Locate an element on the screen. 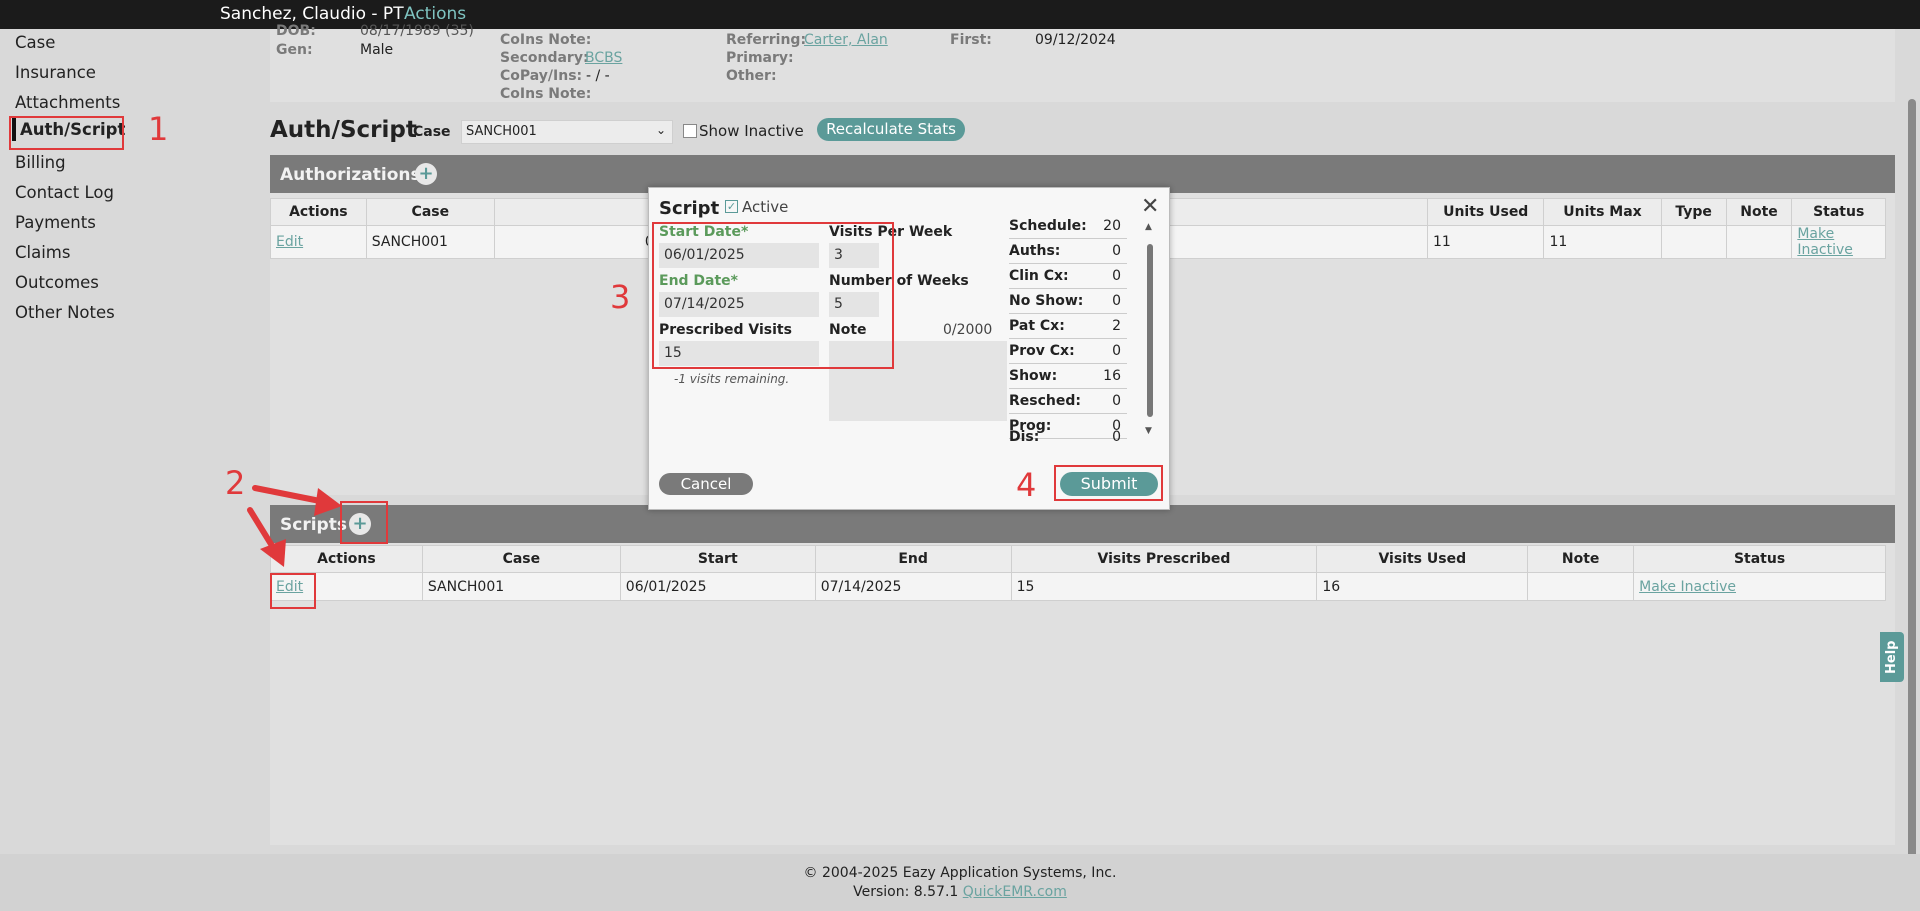 The height and width of the screenshot is (911, 1920). recalculate-stats-button: Recalculate Stats is located at coordinates (891, 129).